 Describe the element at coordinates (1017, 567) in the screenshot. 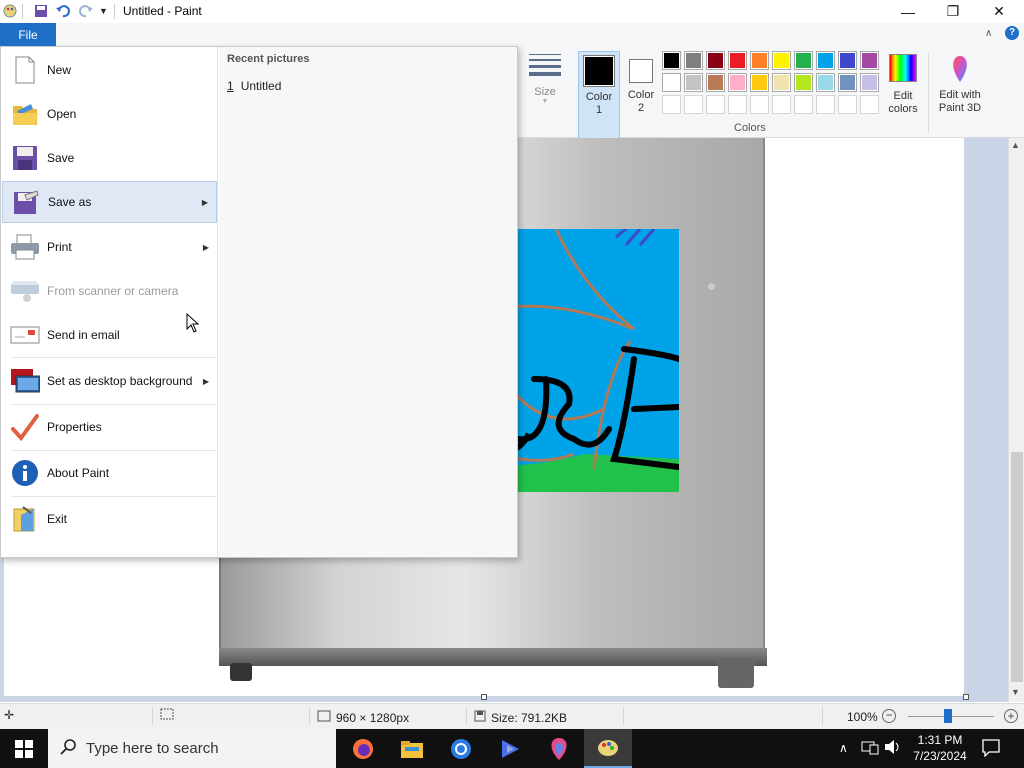

I see `scroll-thumb` at that location.